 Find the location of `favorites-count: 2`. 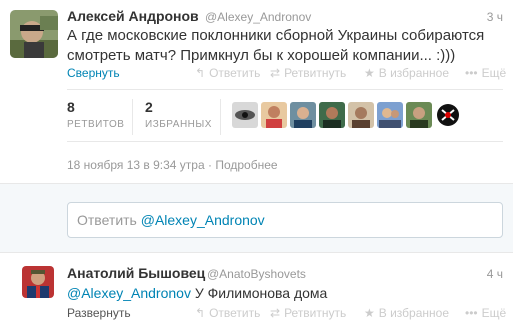

favorites-count: 2 is located at coordinates (149, 107).